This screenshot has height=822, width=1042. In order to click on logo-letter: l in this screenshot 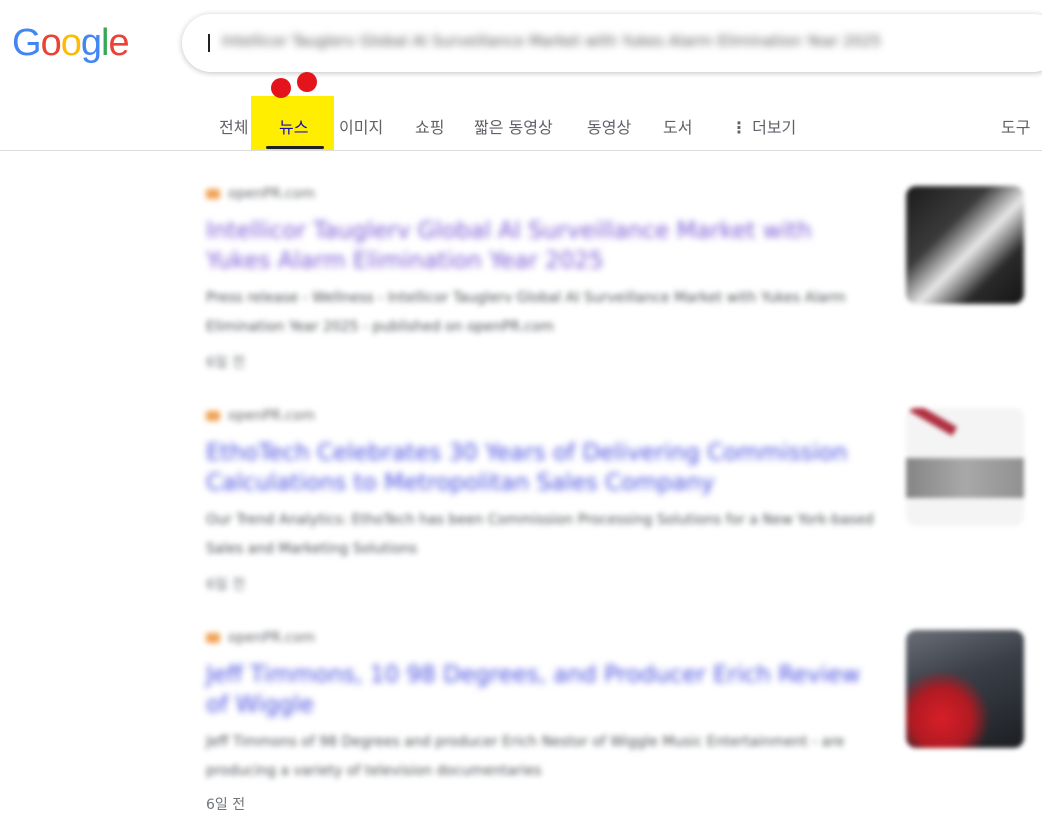, I will do `click(105, 43)`.